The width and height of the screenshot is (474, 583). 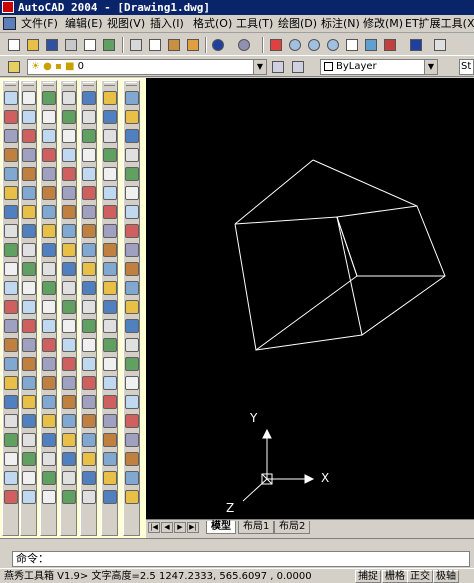 I want to click on next-tab-icon: ▶, so click(x=180, y=527).